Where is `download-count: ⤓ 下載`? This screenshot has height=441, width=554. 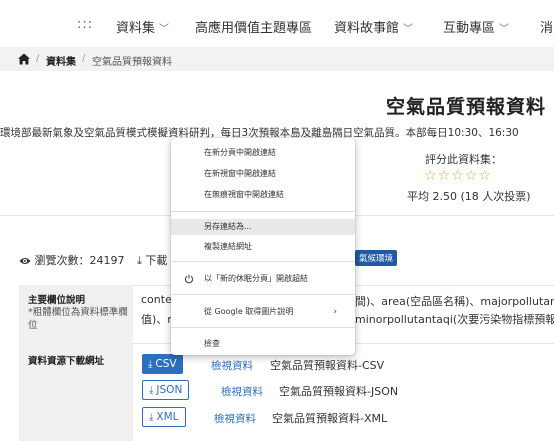
download-count: ⤓ 下載 is located at coordinates (152, 260).